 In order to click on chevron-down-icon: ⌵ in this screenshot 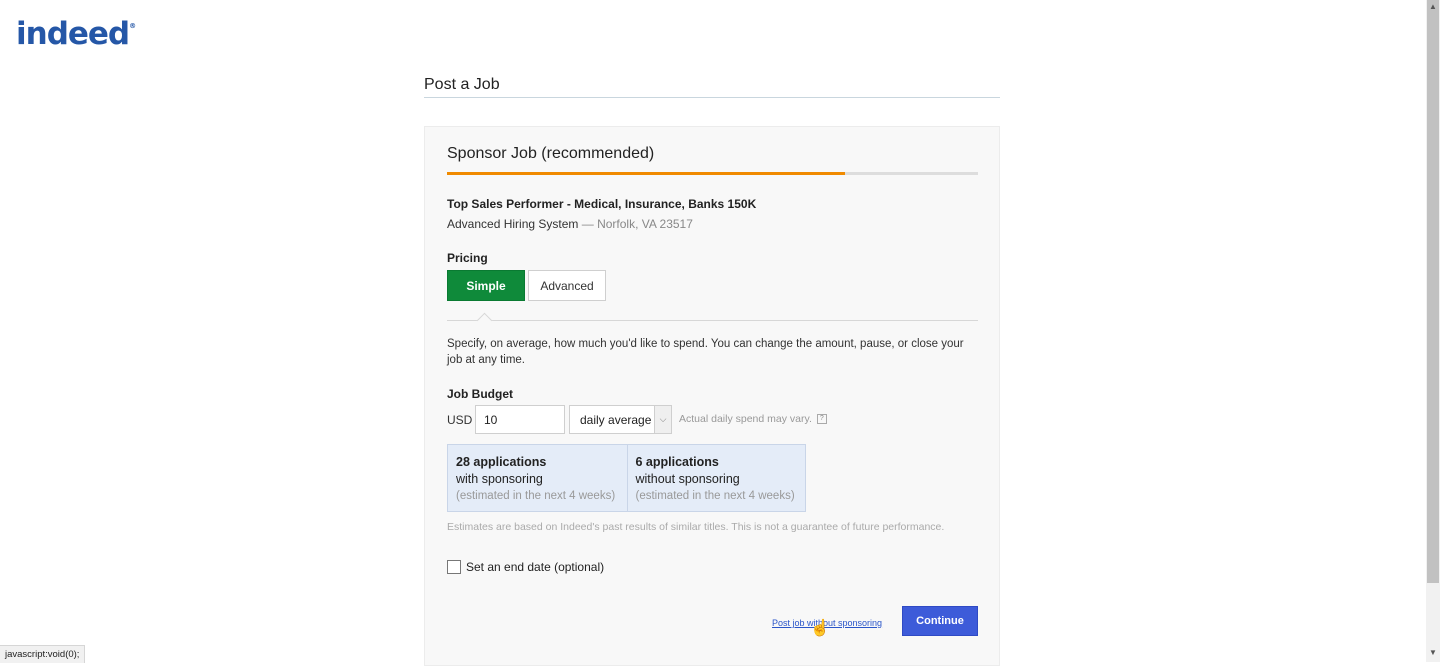, I will do `click(662, 419)`.